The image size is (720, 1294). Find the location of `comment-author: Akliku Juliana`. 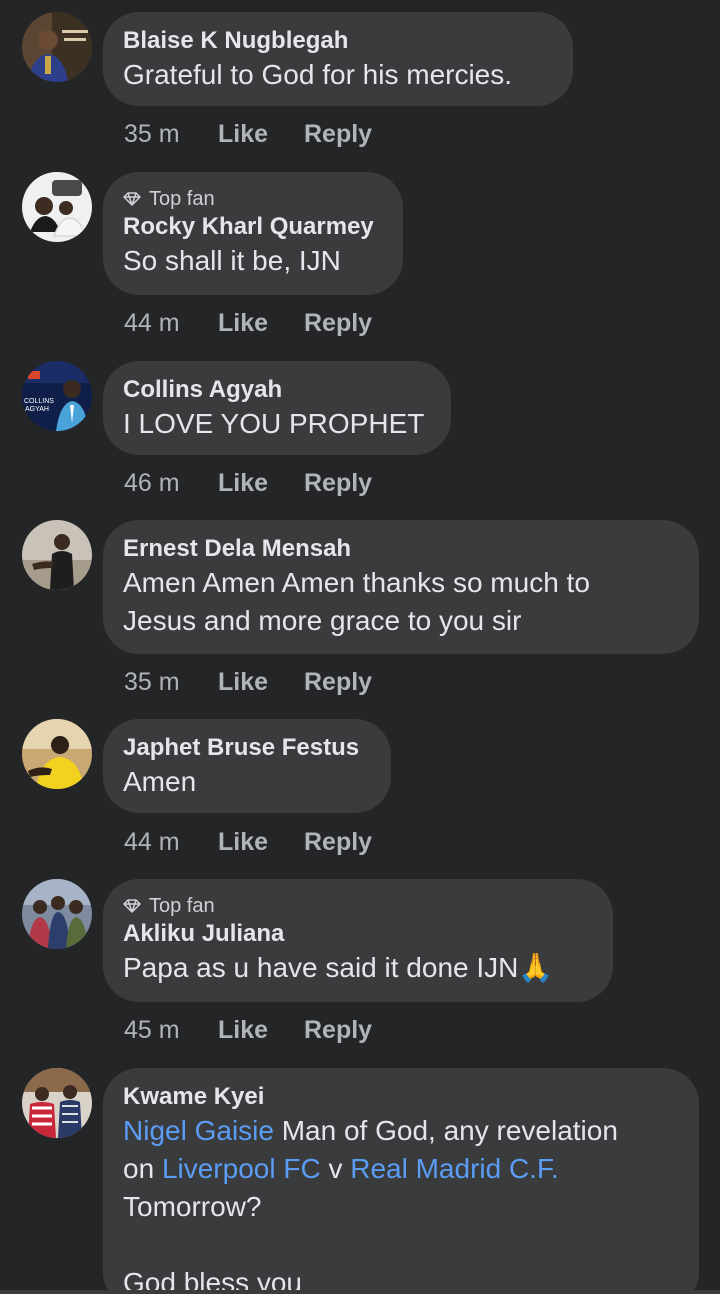

comment-author: Akliku Juliana is located at coordinates (358, 934).